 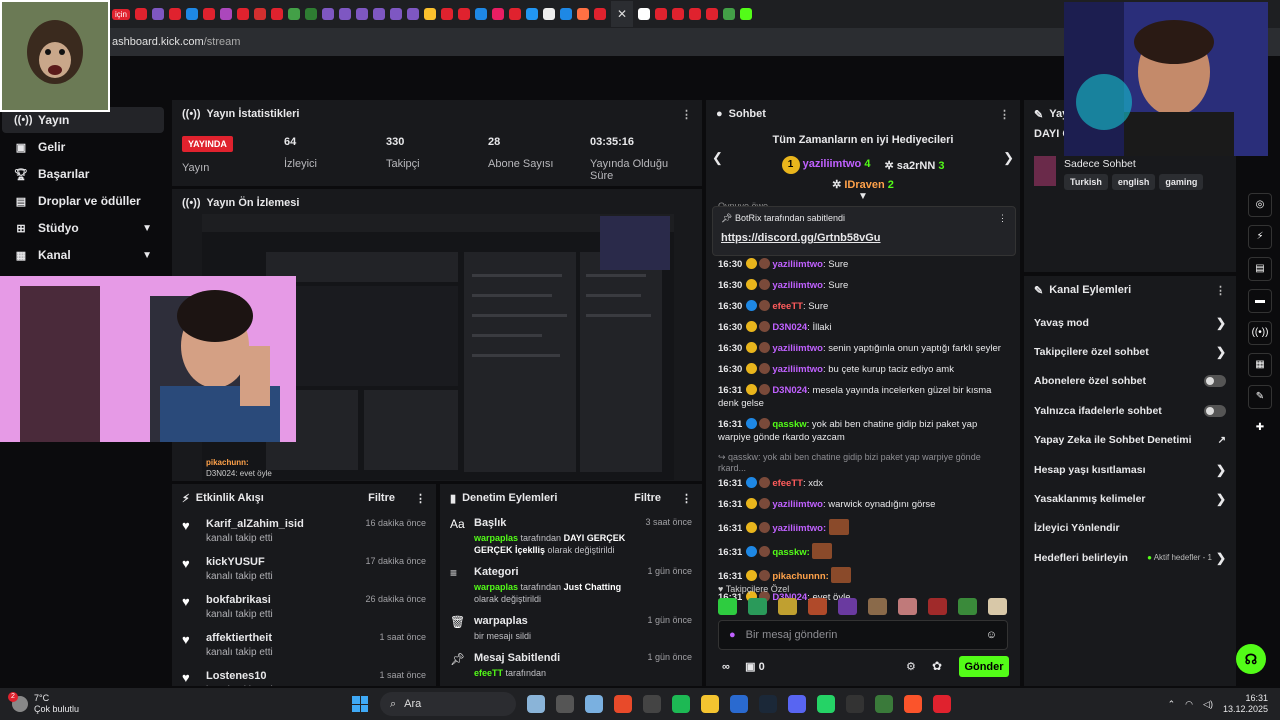 I want to click on terminal-icon, so click(x=855, y=704).